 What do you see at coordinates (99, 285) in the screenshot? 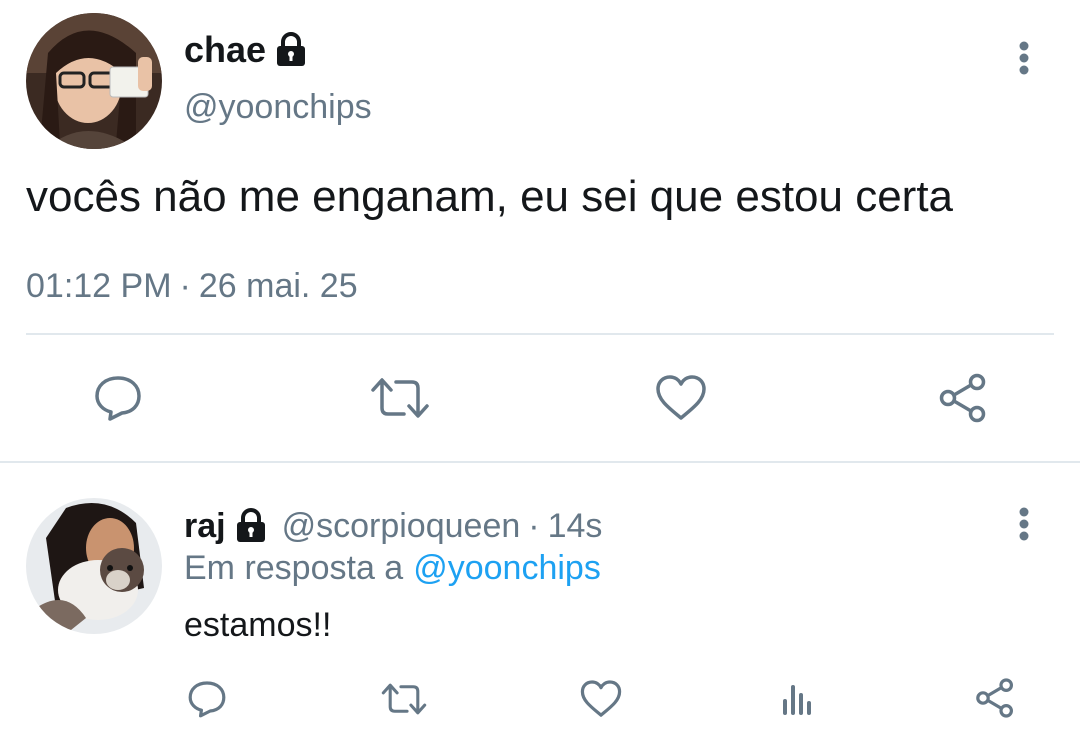
I see `tweet-time: 01:12 PM` at bounding box center [99, 285].